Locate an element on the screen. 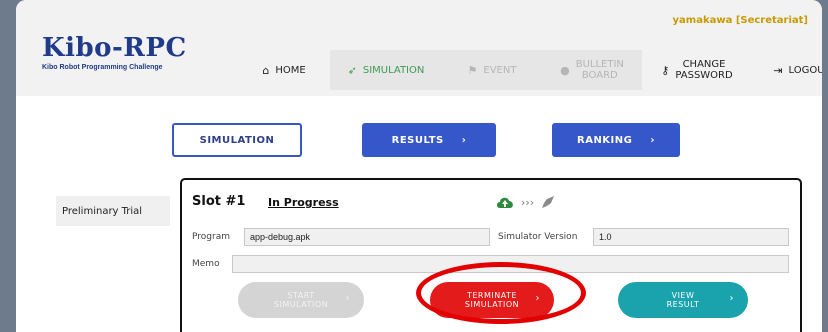 This screenshot has height=332, width=828. tab-simulation: SIMULATION is located at coordinates (237, 140).